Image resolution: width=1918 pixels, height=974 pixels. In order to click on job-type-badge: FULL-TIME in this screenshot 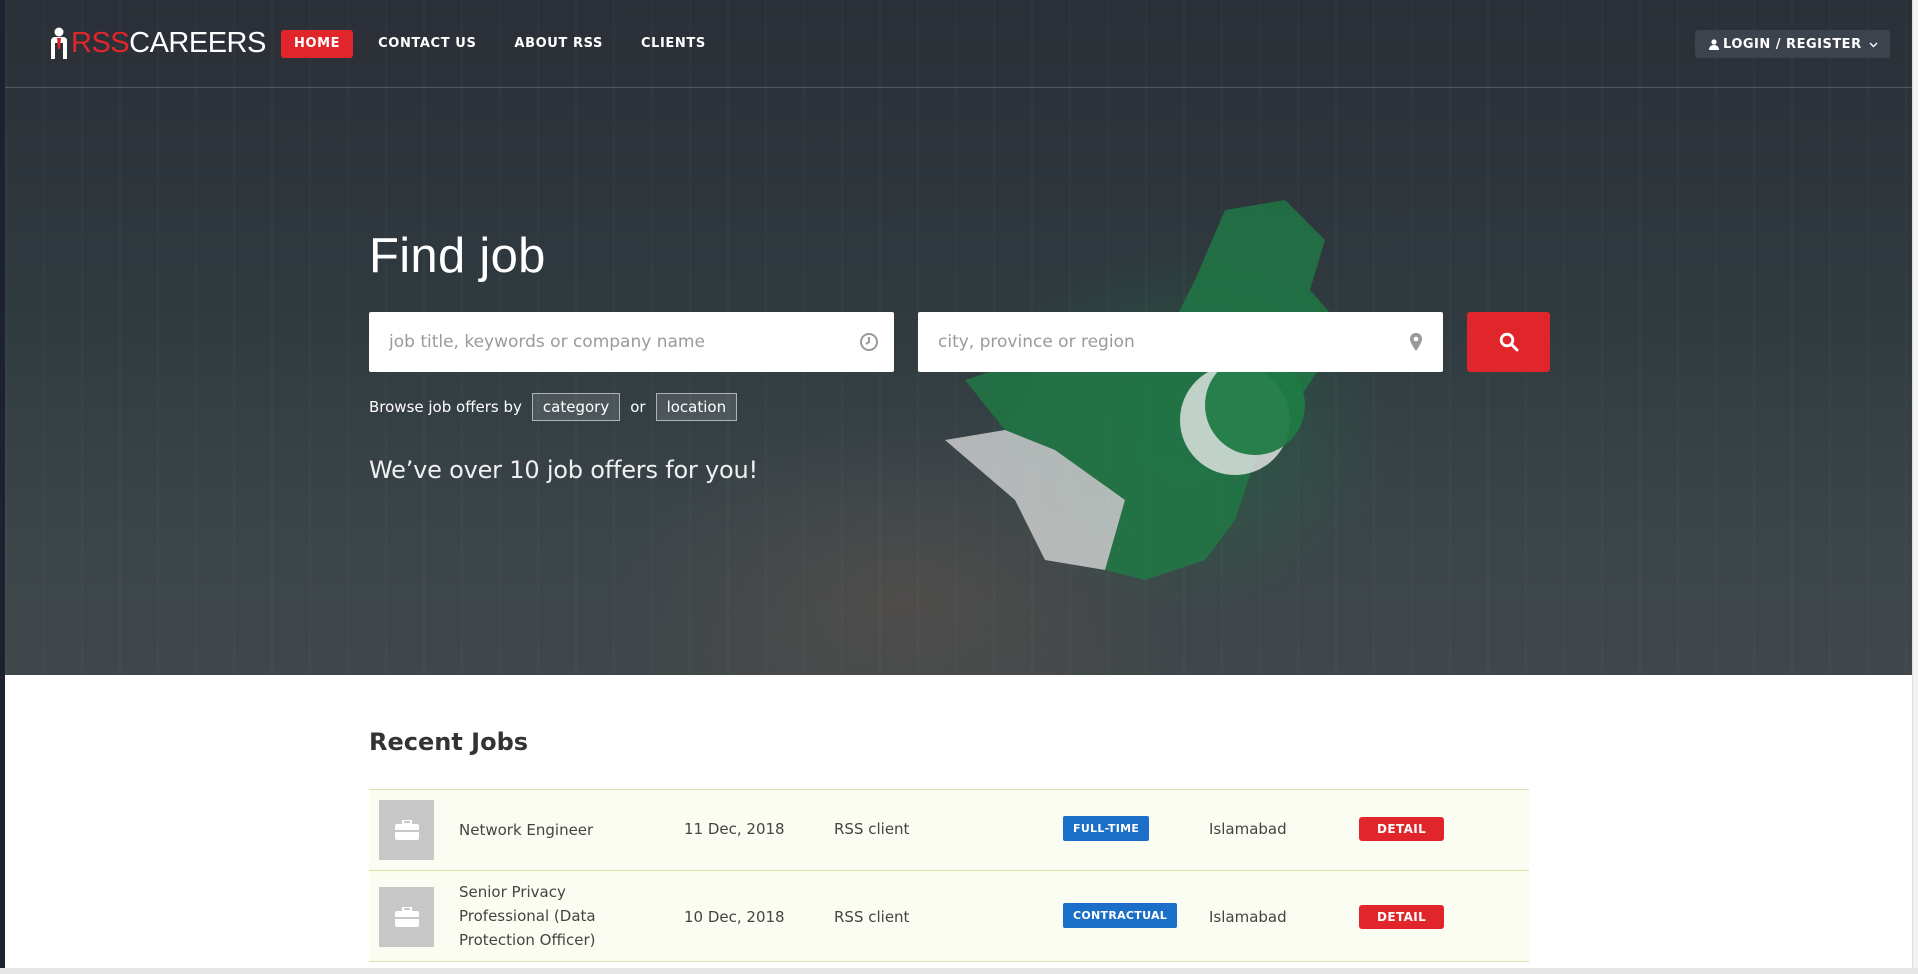, I will do `click(1106, 828)`.